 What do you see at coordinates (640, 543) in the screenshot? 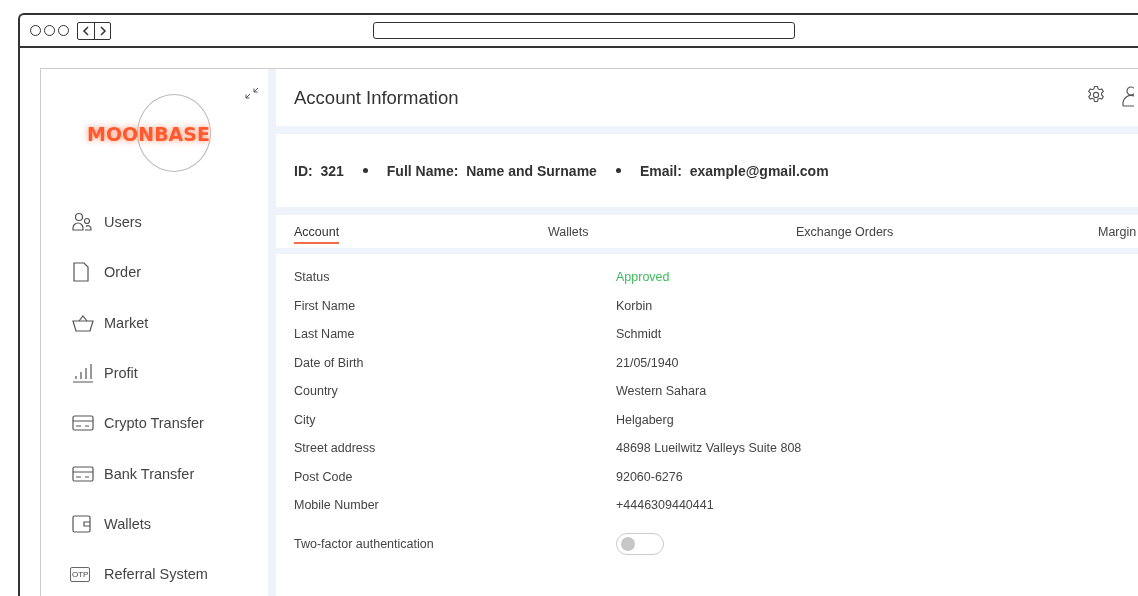
I see `toggle-switch` at bounding box center [640, 543].